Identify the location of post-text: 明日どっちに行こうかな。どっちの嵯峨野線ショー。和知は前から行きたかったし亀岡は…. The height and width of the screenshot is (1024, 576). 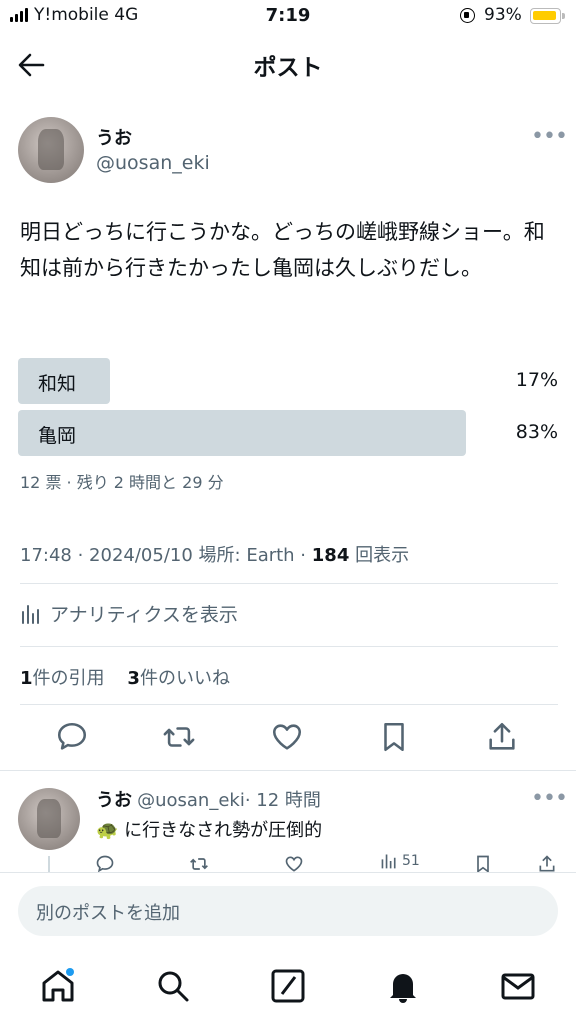
(282, 250).